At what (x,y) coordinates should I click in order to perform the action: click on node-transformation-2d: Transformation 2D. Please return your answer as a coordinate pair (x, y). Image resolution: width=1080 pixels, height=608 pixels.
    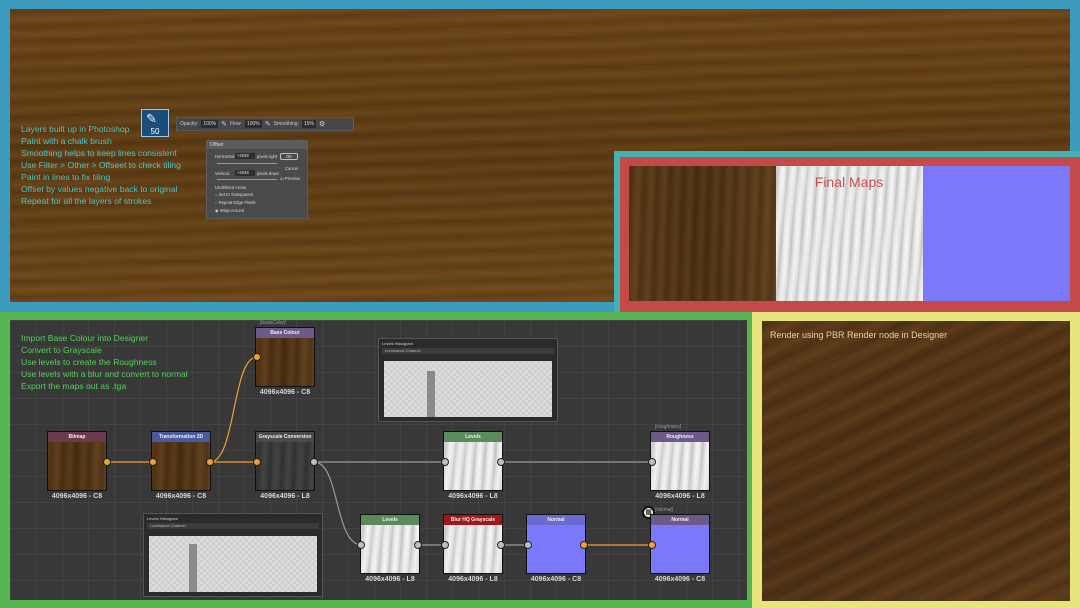
    Looking at the image, I should click on (181, 461).